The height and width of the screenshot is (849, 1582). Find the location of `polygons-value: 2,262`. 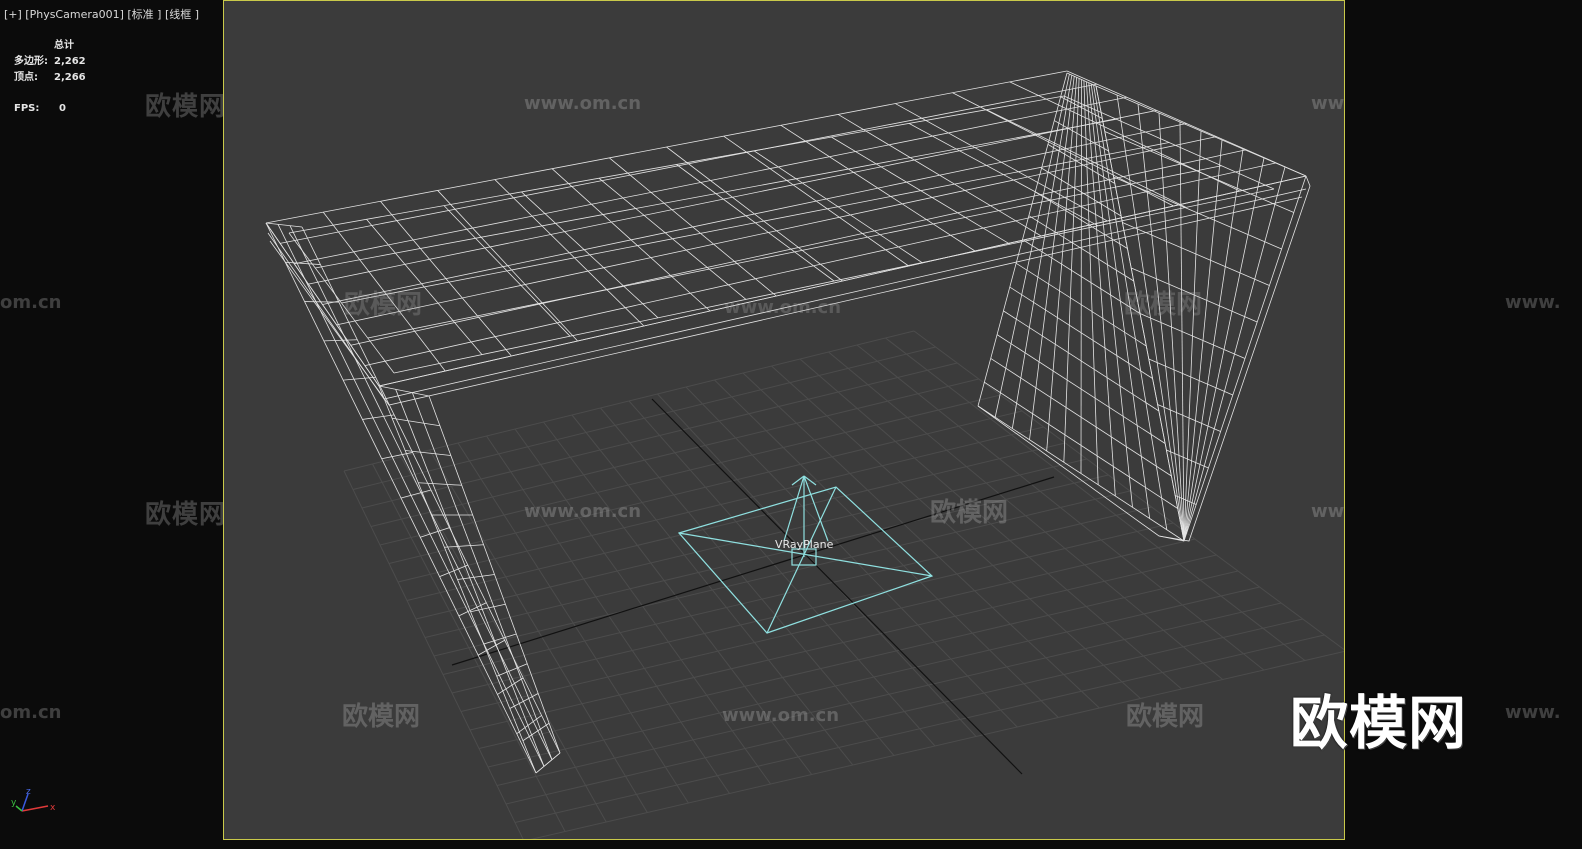

polygons-value: 2,262 is located at coordinates (70, 61).